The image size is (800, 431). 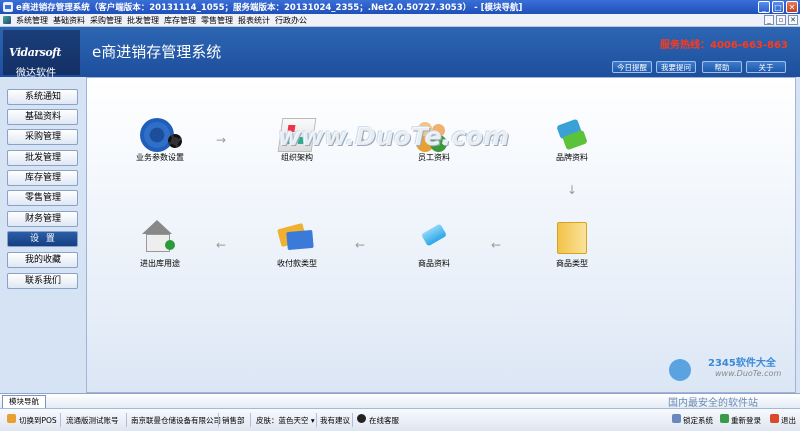 What do you see at coordinates (400, 401) in the screenshot?
I see `tab-strip: 模块导航 国内最安全的软件站` at bounding box center [400, 401].